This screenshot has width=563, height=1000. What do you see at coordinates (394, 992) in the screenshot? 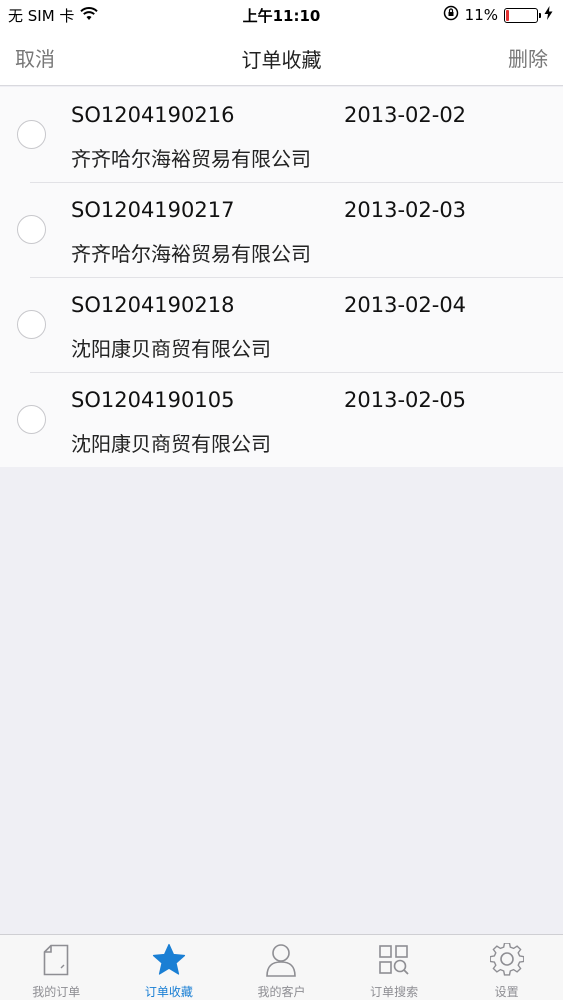
I see `tab-label: 订单搜索` at bounding box center [394, 992].